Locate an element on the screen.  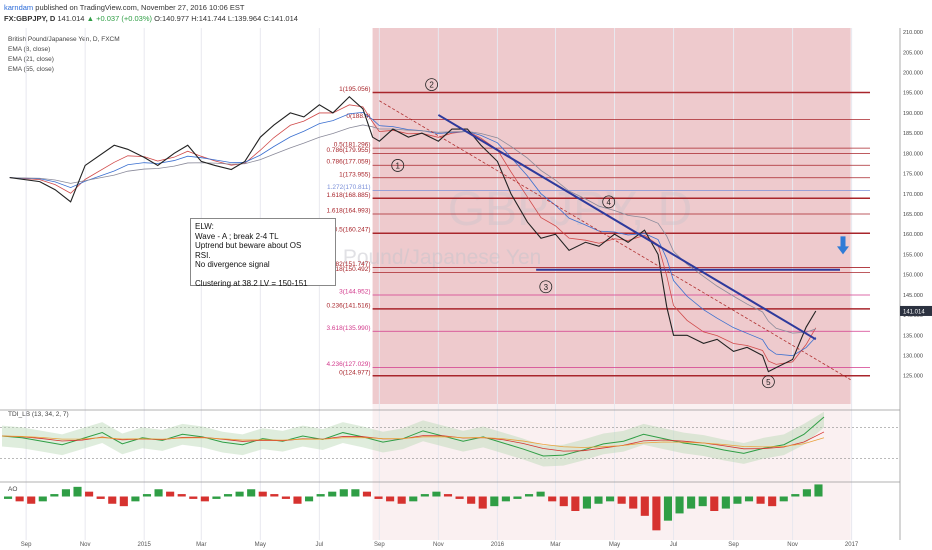
y-tick-label: 135.000 is located at coordinates (913, 336).